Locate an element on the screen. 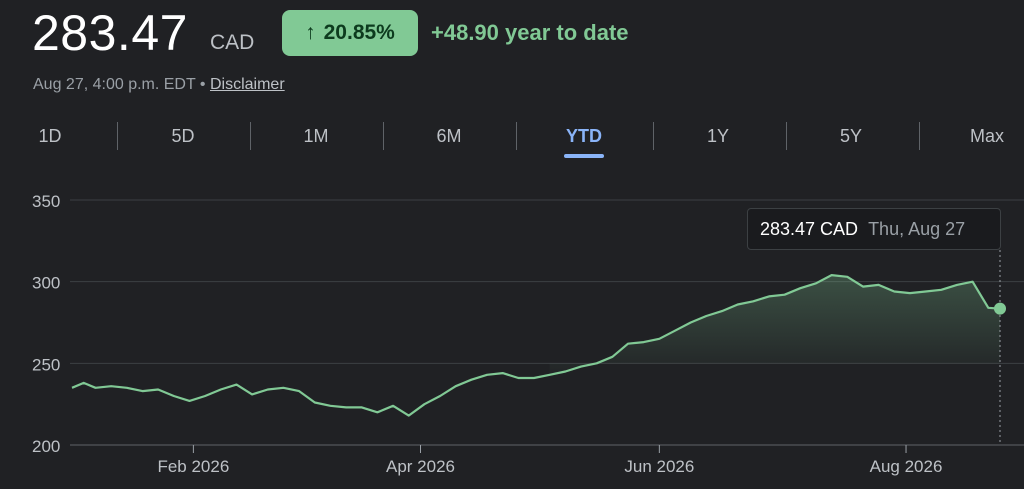 The image size is (1024, 489). percent-change-badge: ↑ 20.85% is located at coordinates (350, 33).